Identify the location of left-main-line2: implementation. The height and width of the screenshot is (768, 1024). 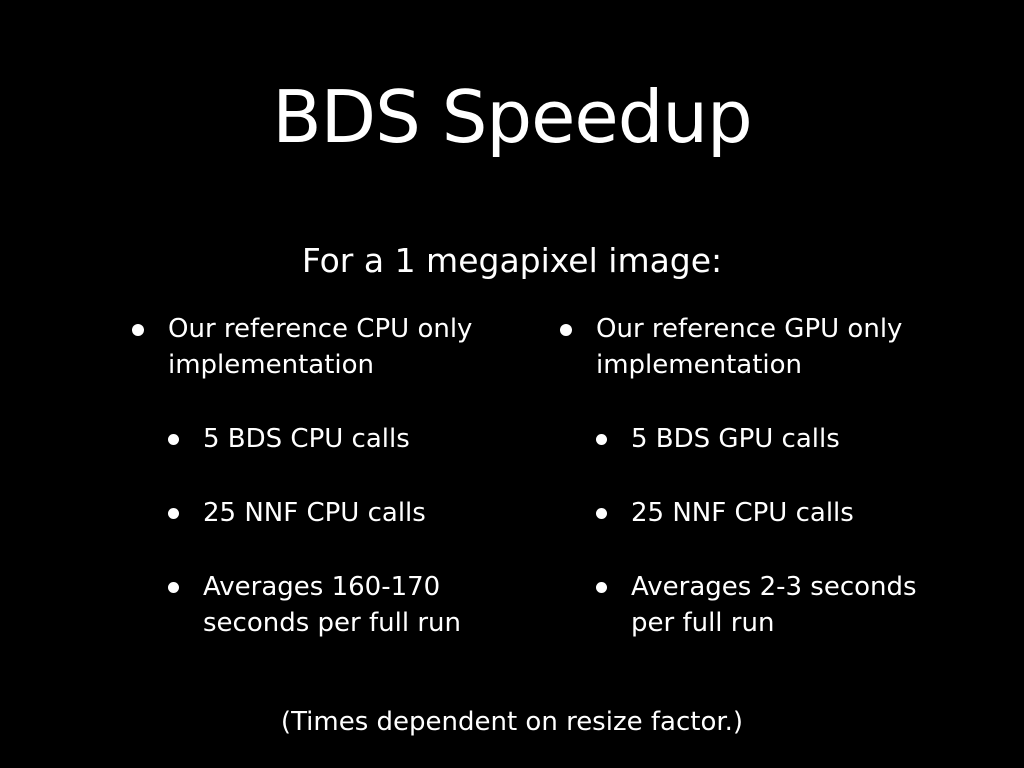
(271, 365).